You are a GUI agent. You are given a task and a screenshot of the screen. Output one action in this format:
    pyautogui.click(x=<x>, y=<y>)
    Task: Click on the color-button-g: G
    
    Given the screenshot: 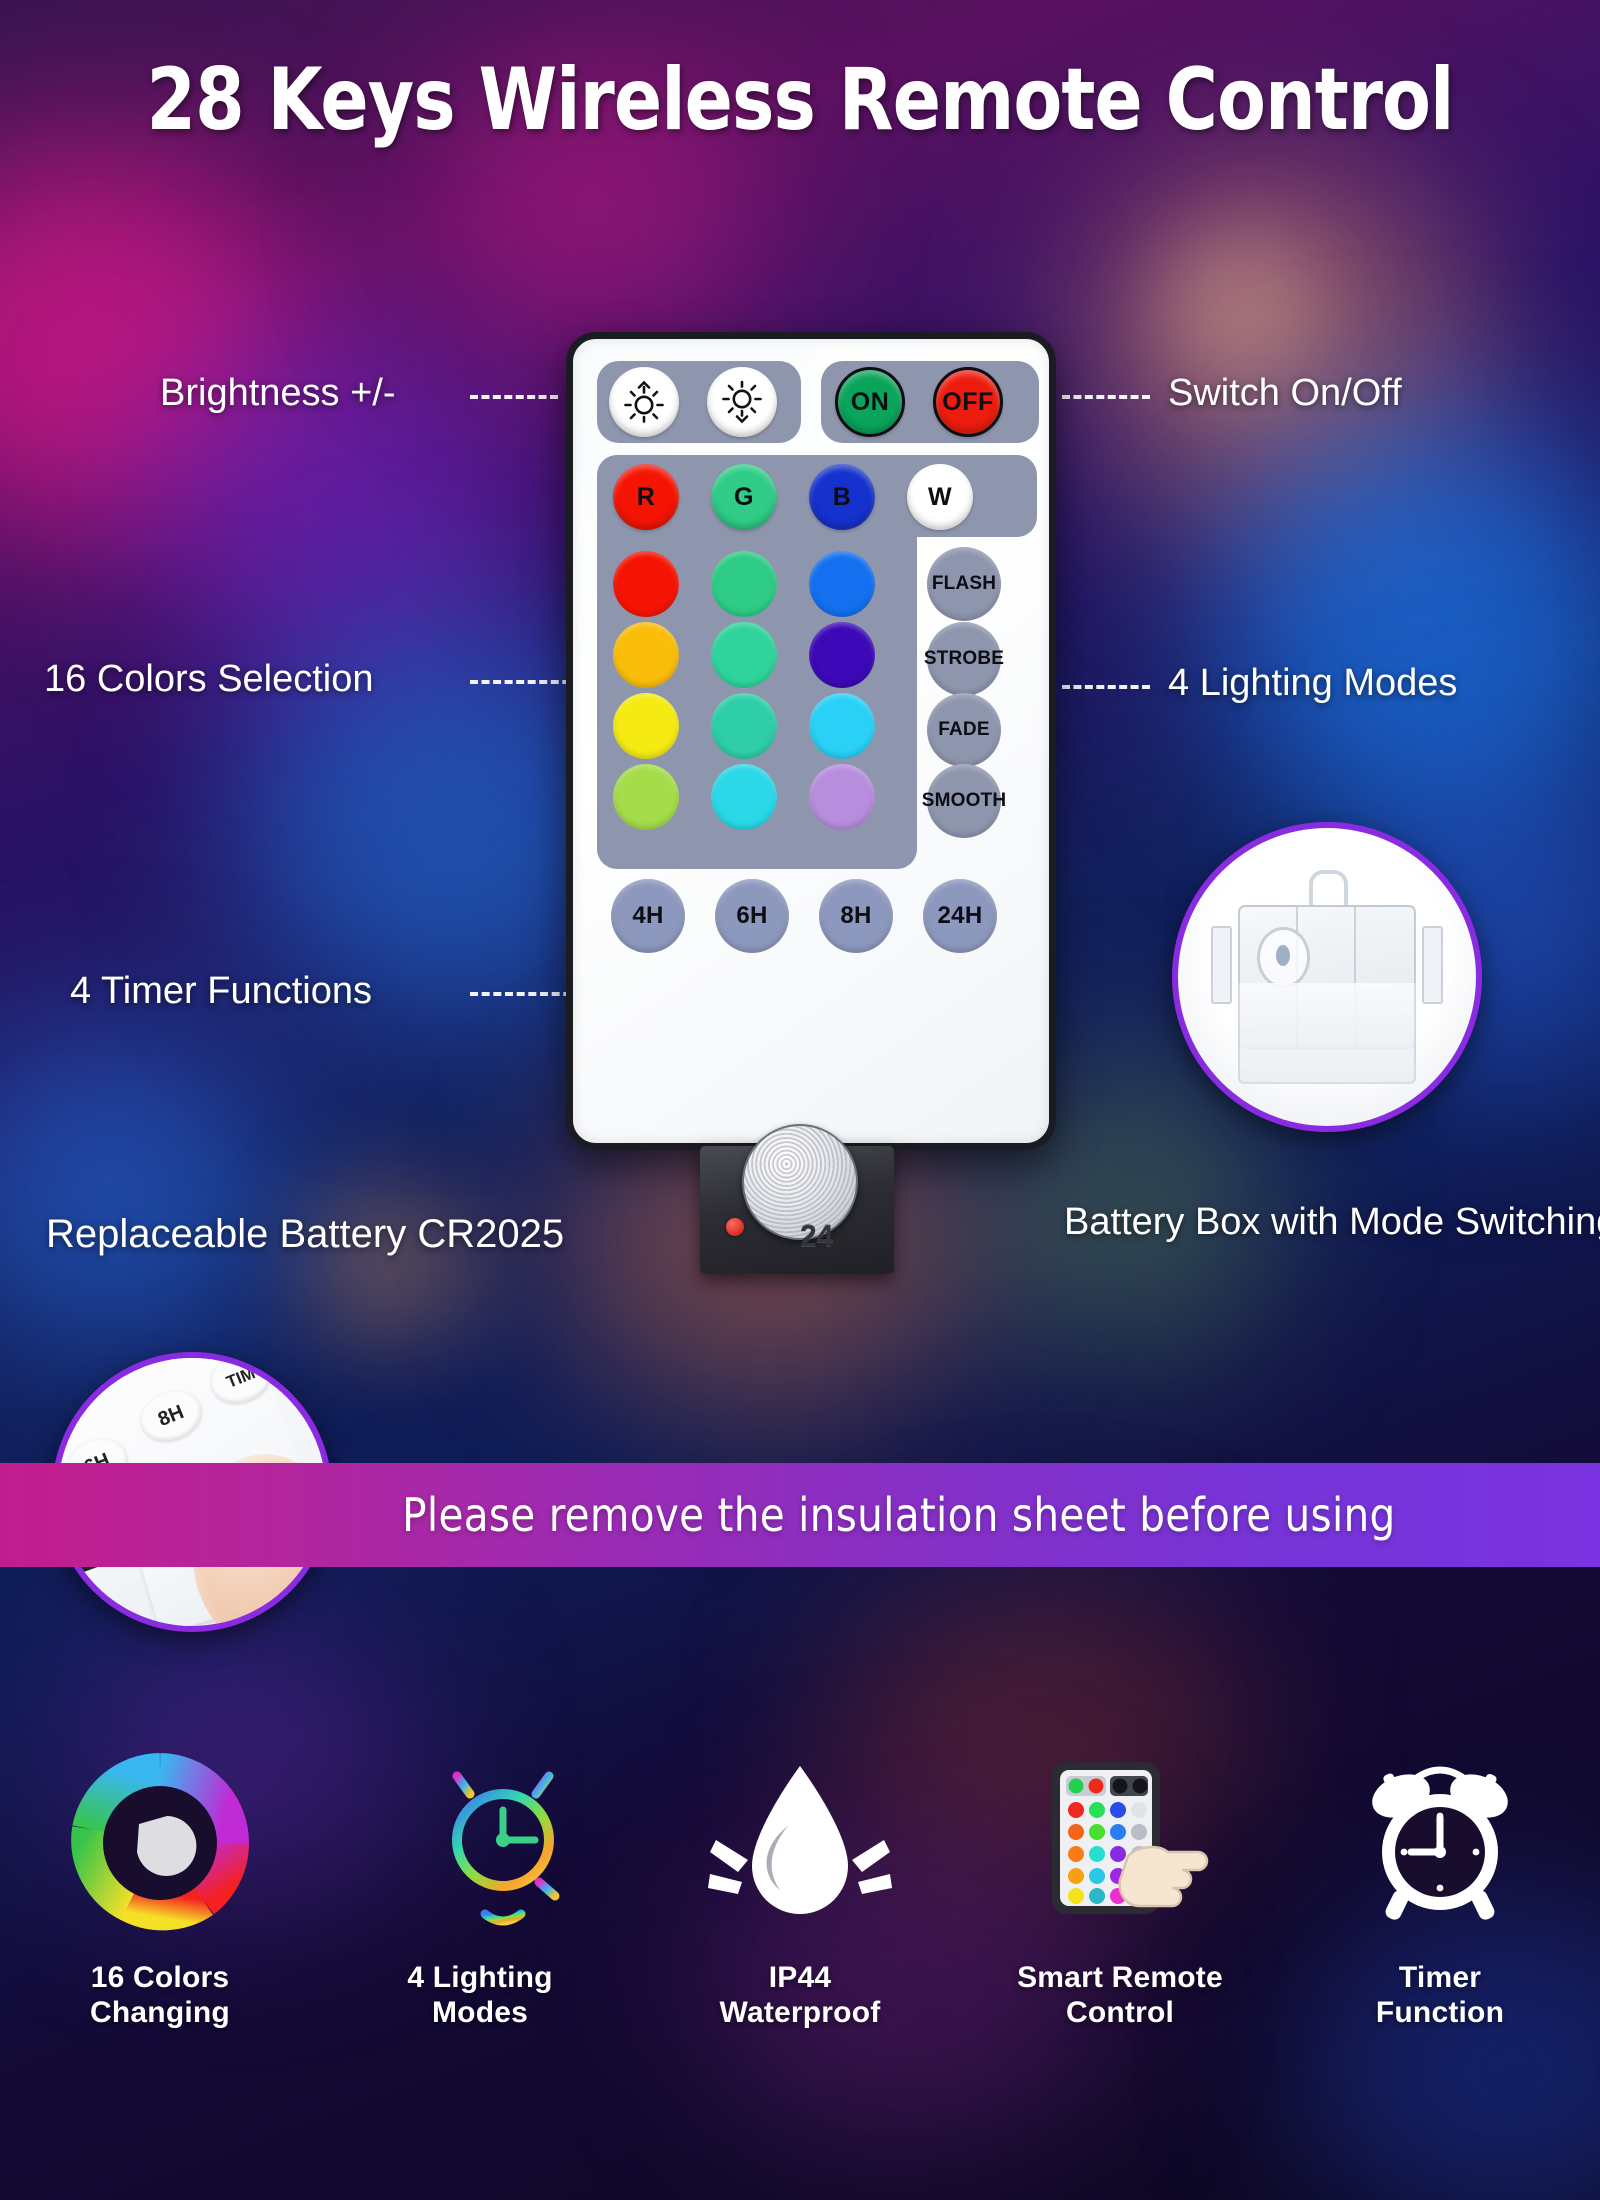 What is the action you would take?
    pyautogui.click(x=744, y=497)
    